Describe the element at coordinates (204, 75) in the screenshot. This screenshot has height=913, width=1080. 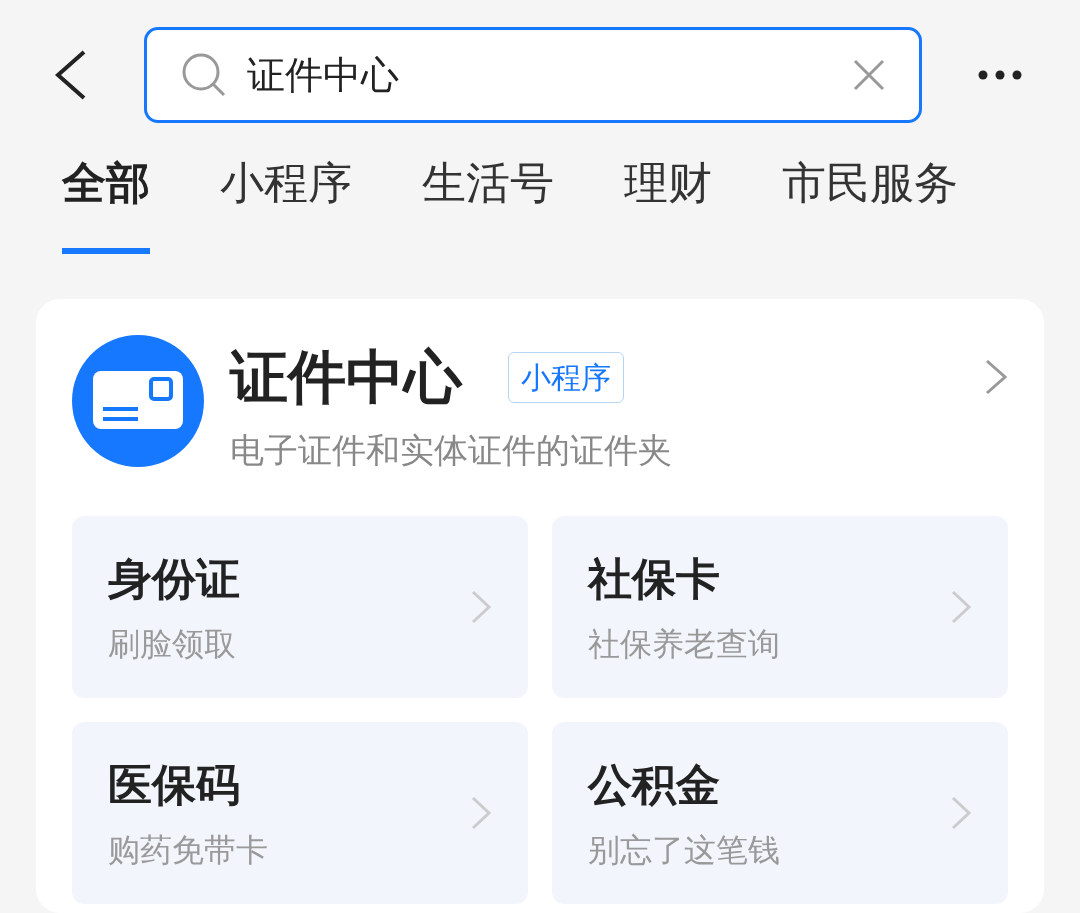
I see `search-icon` at that location.